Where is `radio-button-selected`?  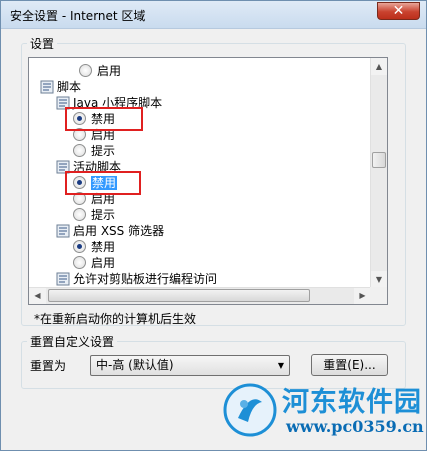
radio-button-selected is located at coordinates (79, 246).